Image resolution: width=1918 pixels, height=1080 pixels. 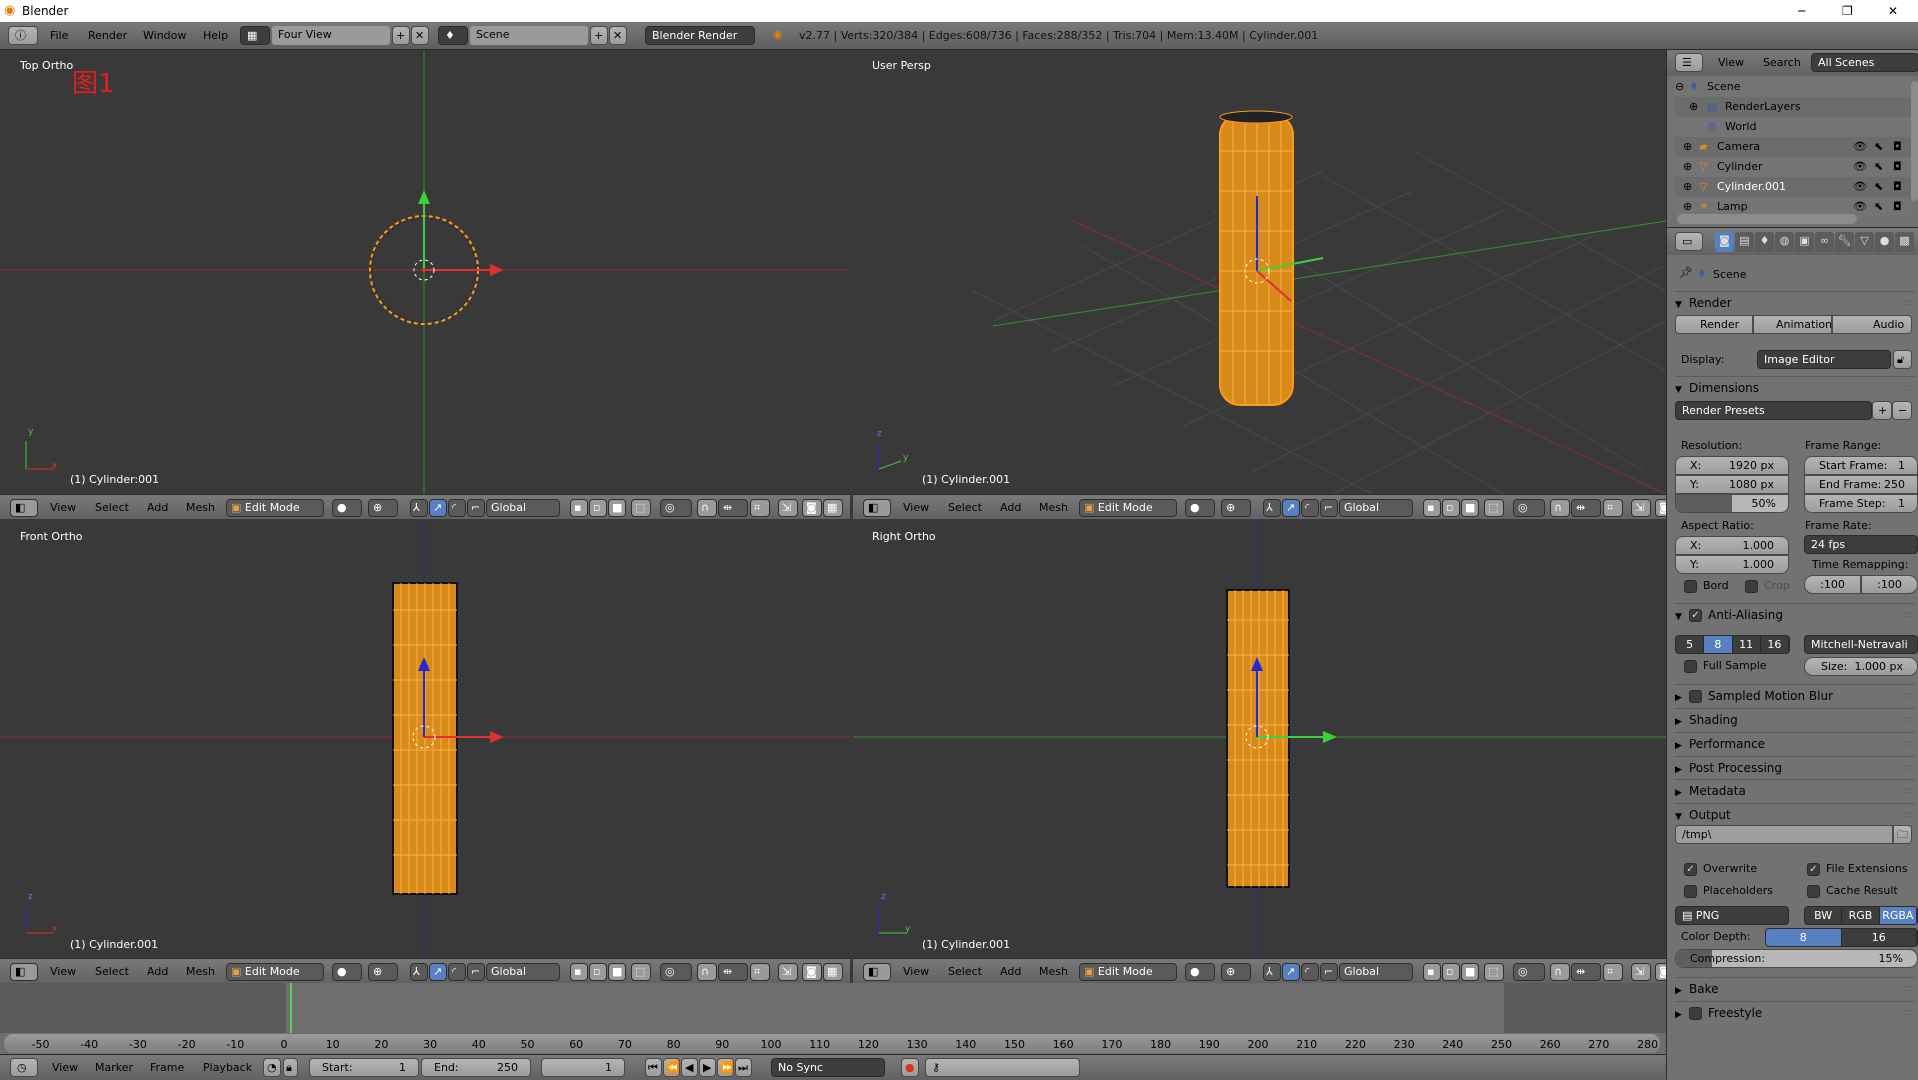 What do you see at coordinates (1857, 869) in the screenshot?
I see `file-extensions-checkbox: ✓ File Extensions` at bounding box center [1857, 869].